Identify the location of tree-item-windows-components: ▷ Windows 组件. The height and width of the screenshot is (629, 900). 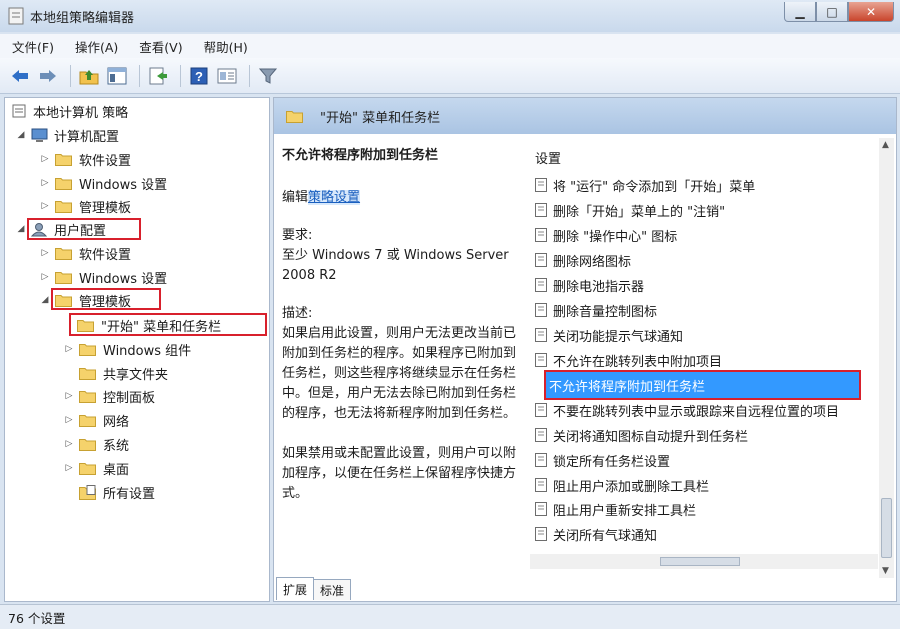
(127, 349).